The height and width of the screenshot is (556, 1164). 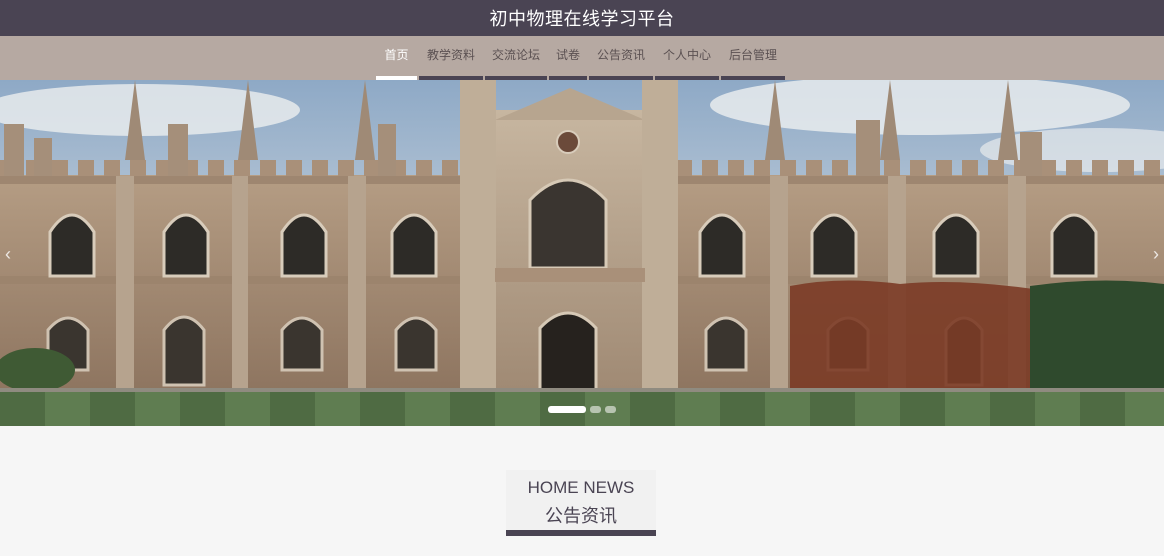 What do you see at coordinates (450, 55) in the screenshot?
I see `nav-item-label: 教学资料` at bounding box center [450, 55].